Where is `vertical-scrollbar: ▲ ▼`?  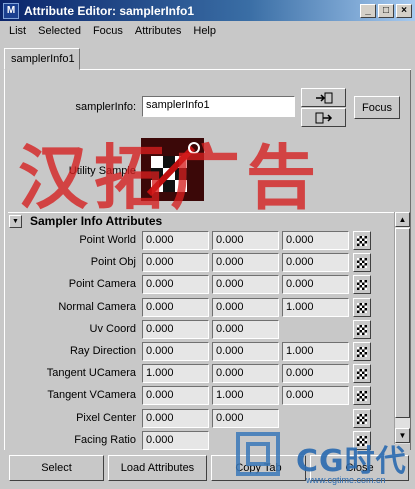
vertical-scrollbar: ▲ ▼ is located at coordinates (402, 328).